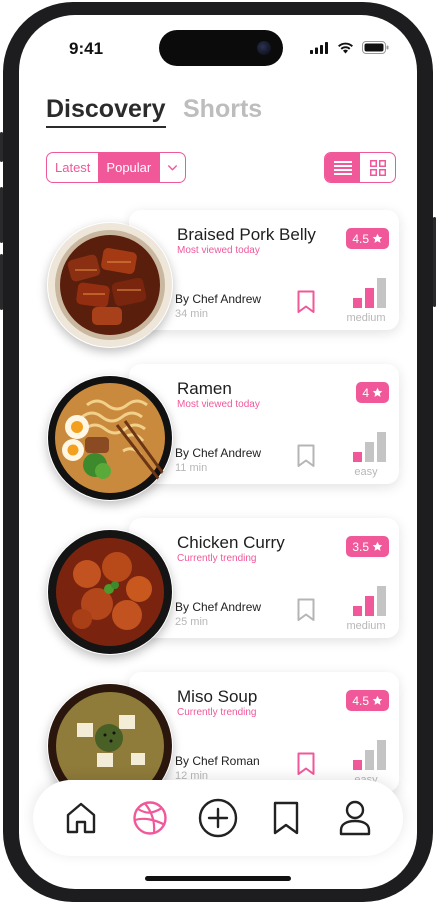  What do you see at coordinates (345, 47) in the screenshot?
I see `wifi-icon` at bounding box center [345, 47].